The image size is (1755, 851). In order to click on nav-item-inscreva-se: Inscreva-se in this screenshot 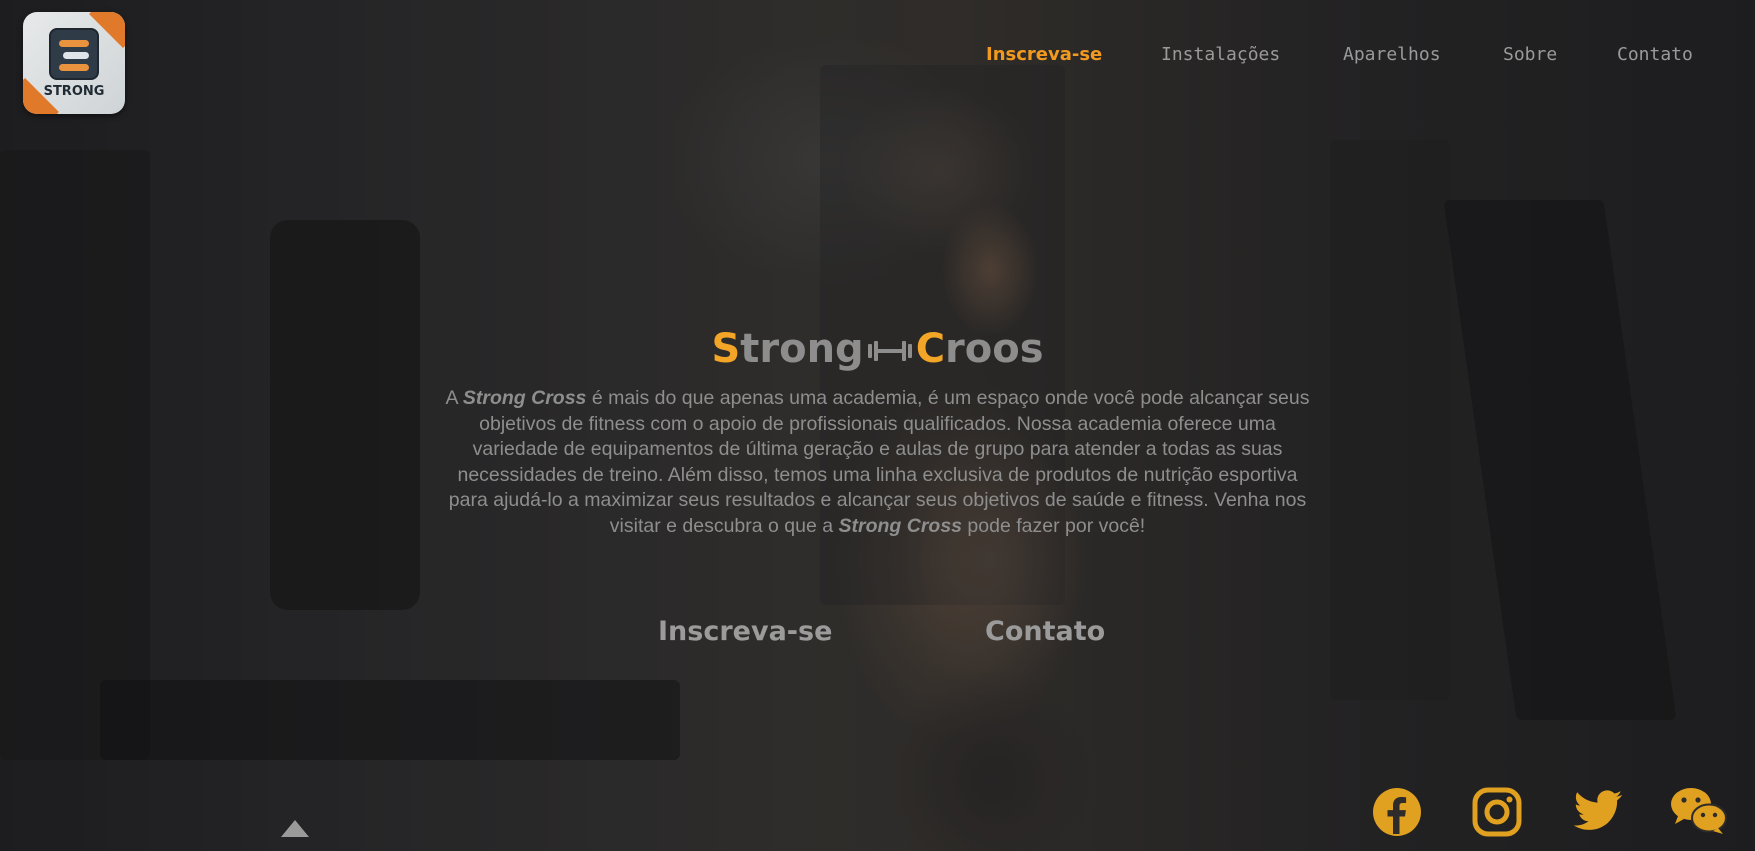, I will do `click(1044, 54)`.